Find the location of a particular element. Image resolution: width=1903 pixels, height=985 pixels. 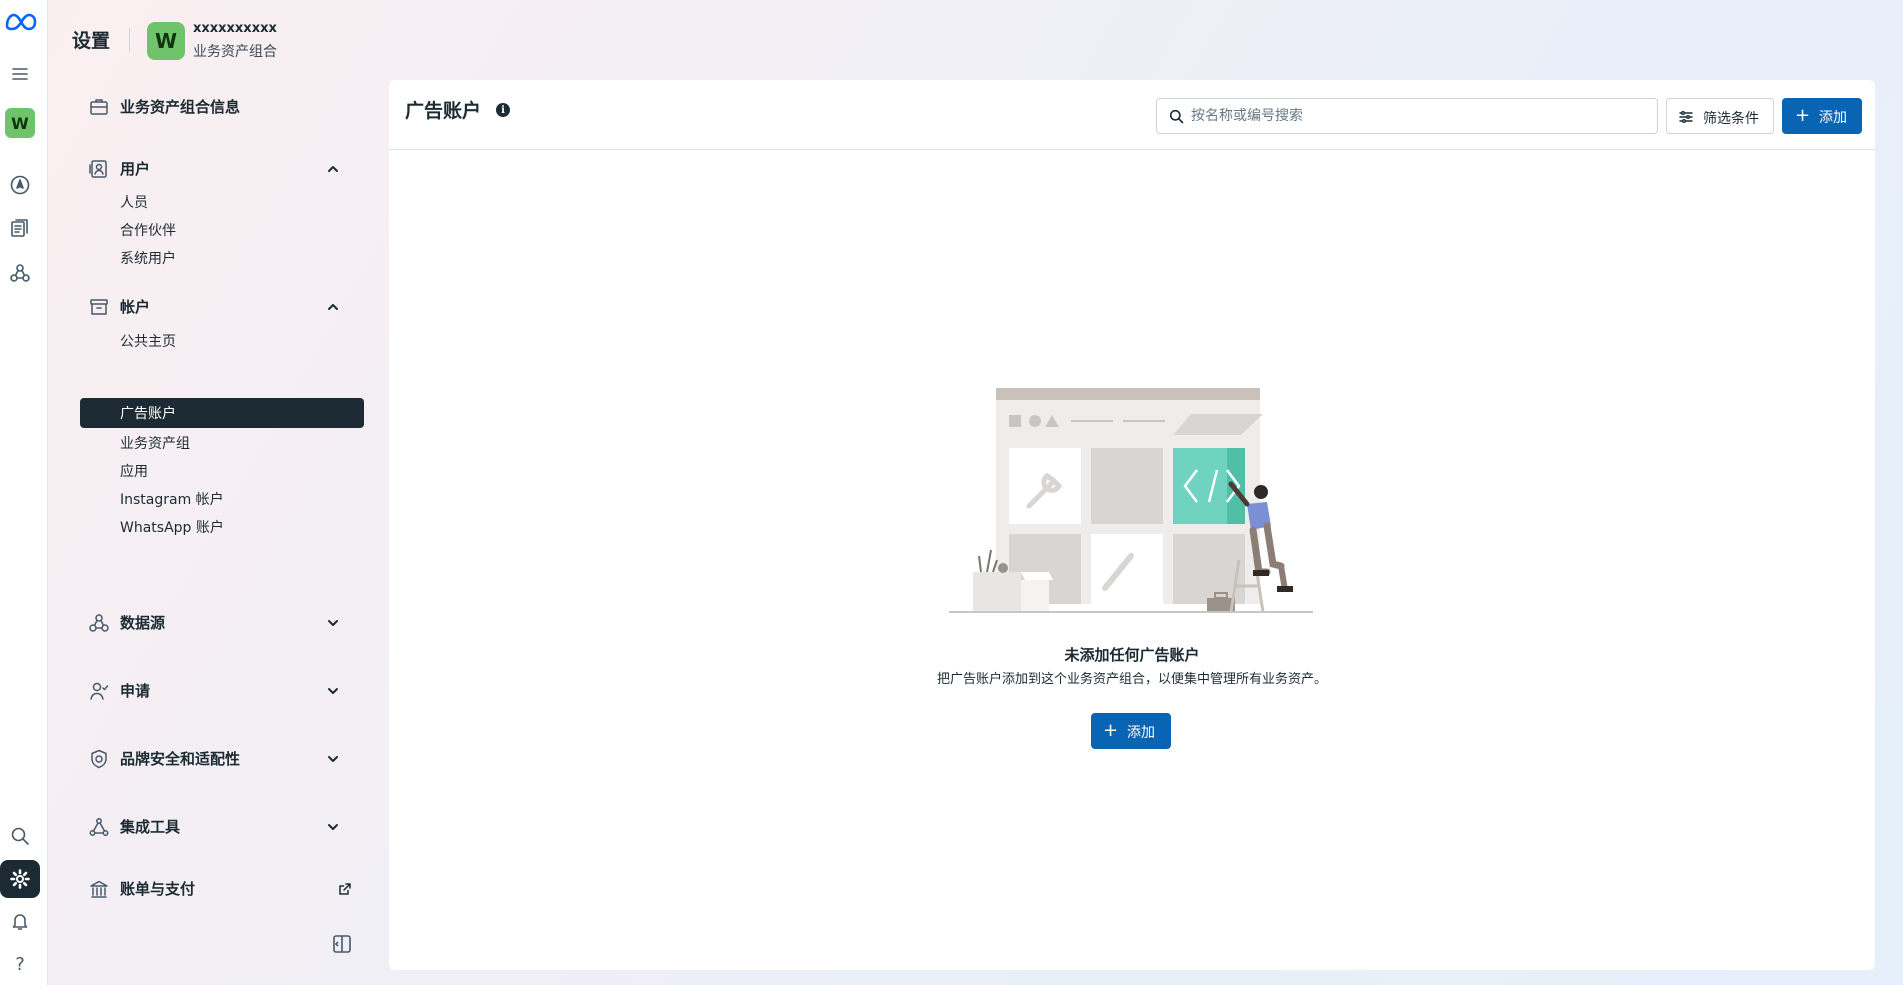

archive-icon is located at coordinates (99, 307).